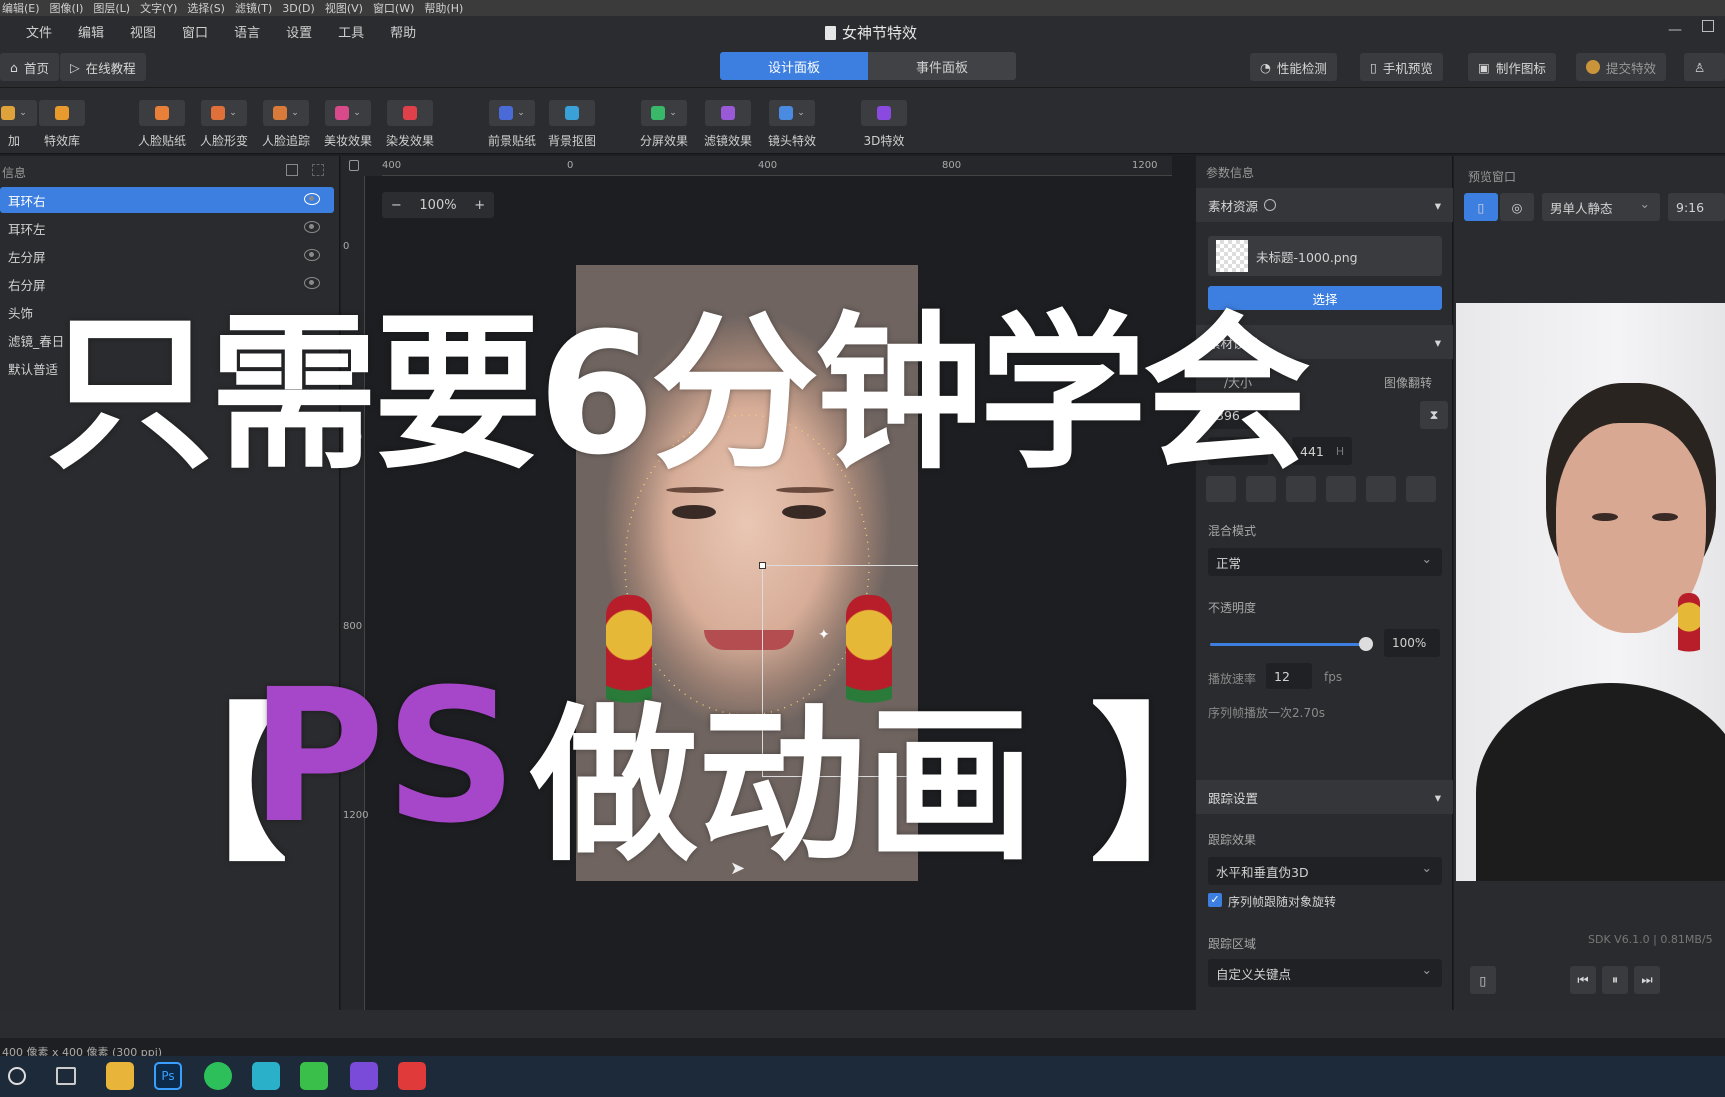 This screenshot has width=1725, height=1097. What do you see at coordinates (1483, 980) in the screenshot?
I see `device-icon: ▯` at bounding box center [1483, 980].